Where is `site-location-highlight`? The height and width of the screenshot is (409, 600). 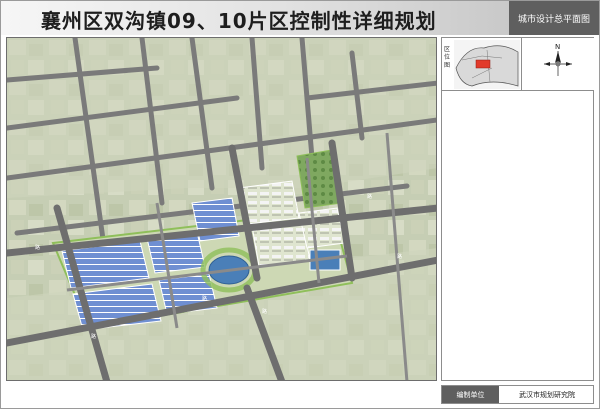
site-location-highlight is located at coordinates (483, 64).